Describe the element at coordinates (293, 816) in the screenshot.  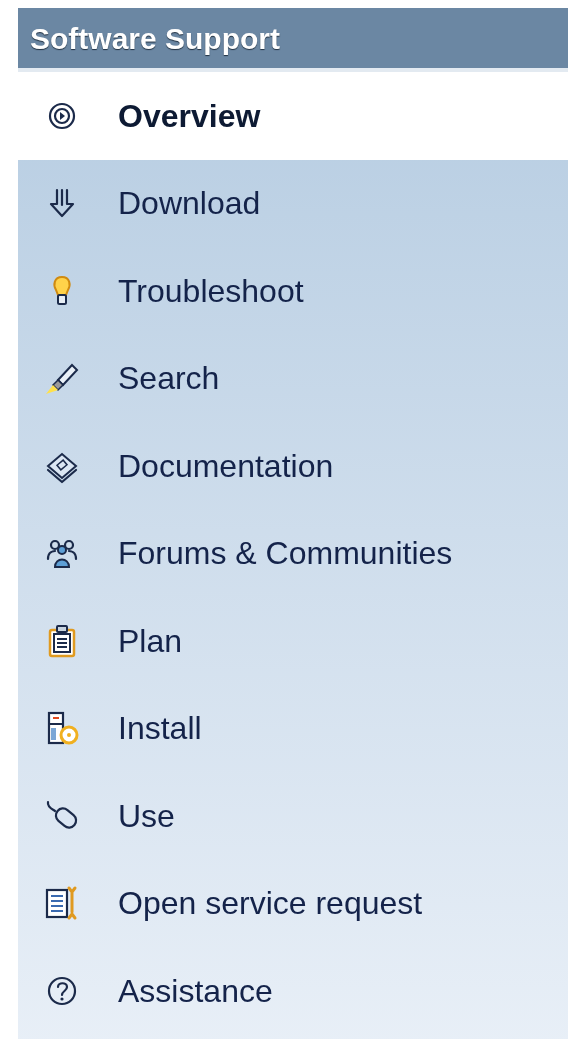
I see `menu-item: Use` at that location.